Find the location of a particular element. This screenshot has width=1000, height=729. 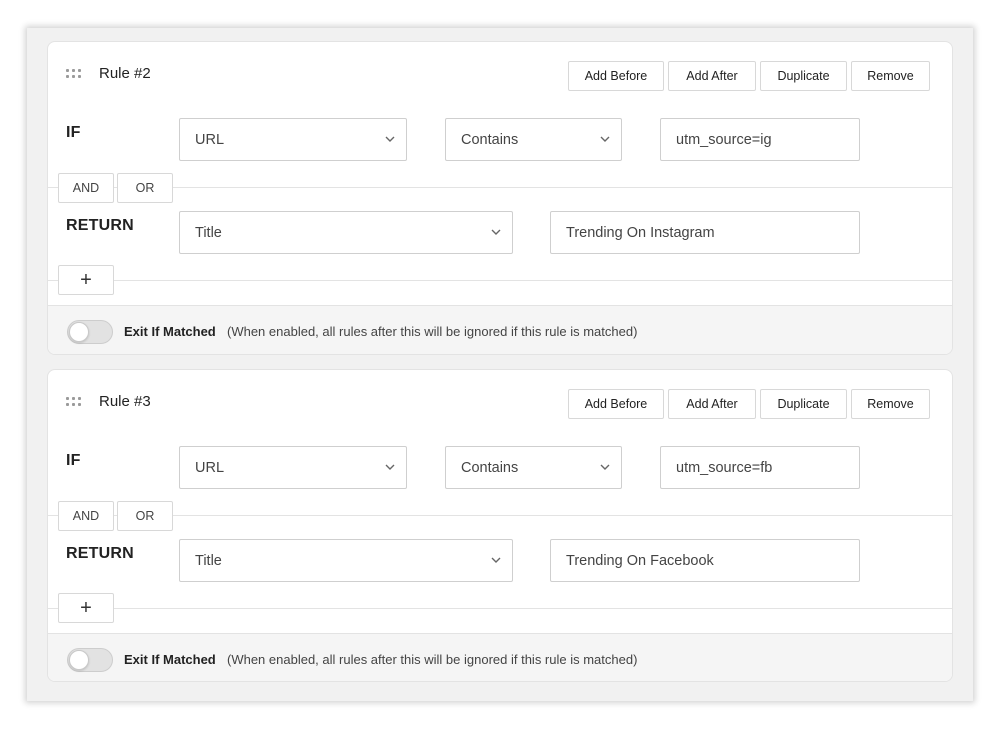

return-value-input: Trending On Facebook is located at coordinates (705, 560).